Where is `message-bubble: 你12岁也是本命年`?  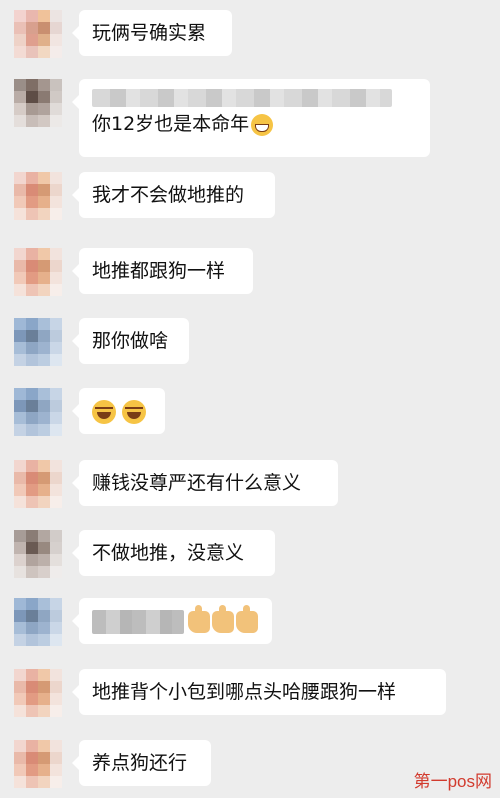
message-bubble: 你12岁也是本命年 is located at coordinates (251, 118).